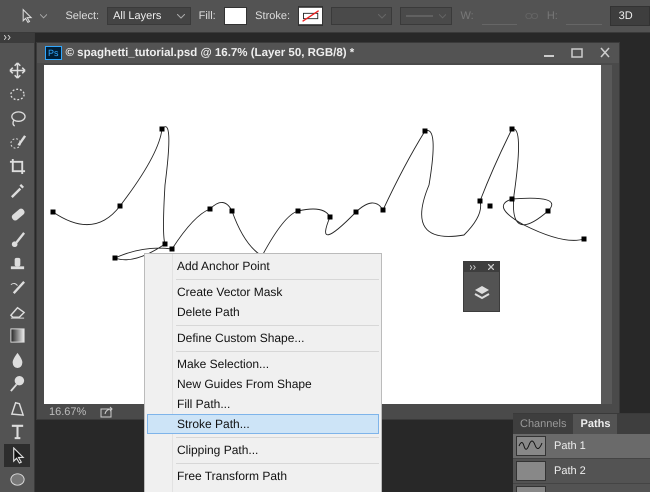  I want to click on path-row: Path 1, so click(581, 446).